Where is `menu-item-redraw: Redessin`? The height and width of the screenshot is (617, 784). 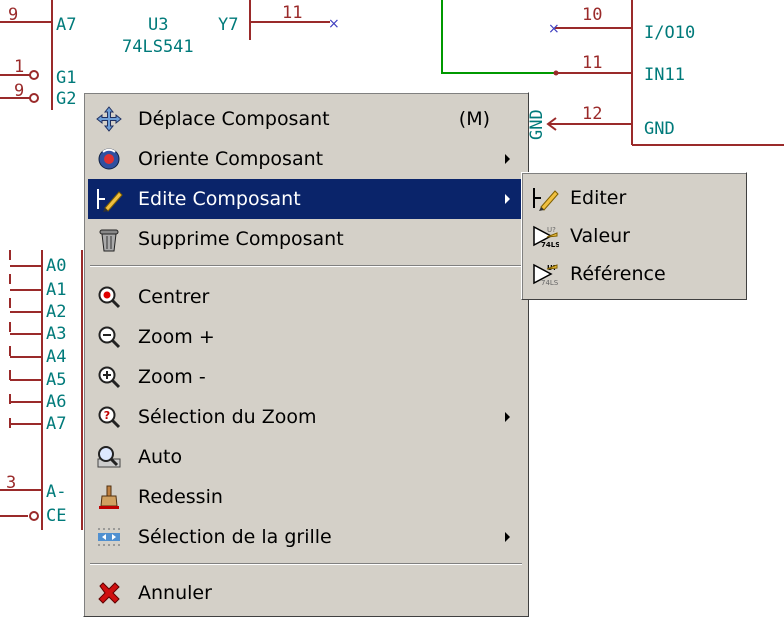 menu-item-redraw: Redessin is located at coordinates (306, 497).